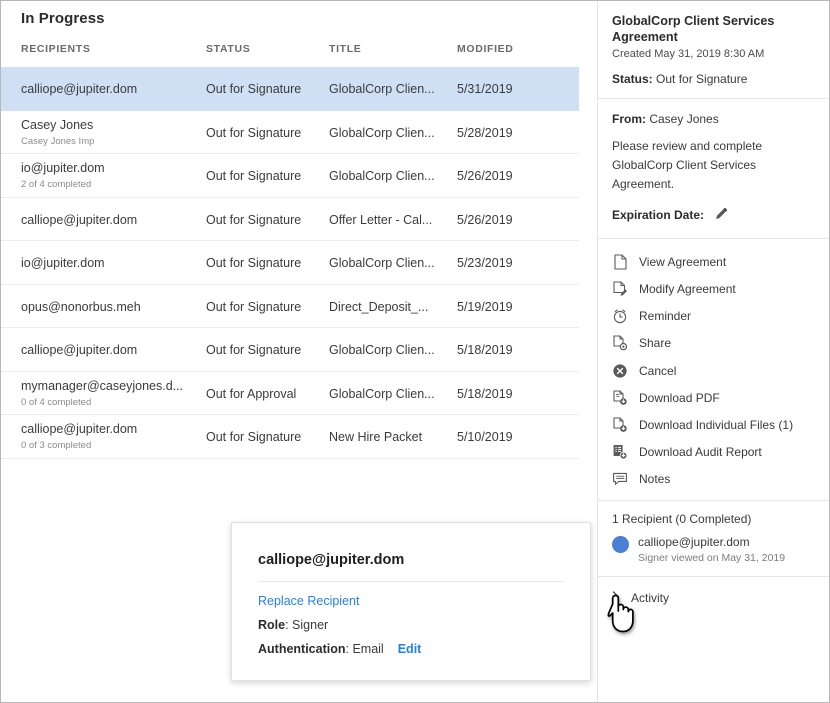 The image size is (830, 703). I want to click on popover-authentication: Authentication: Email Edit, so click(340, 649).